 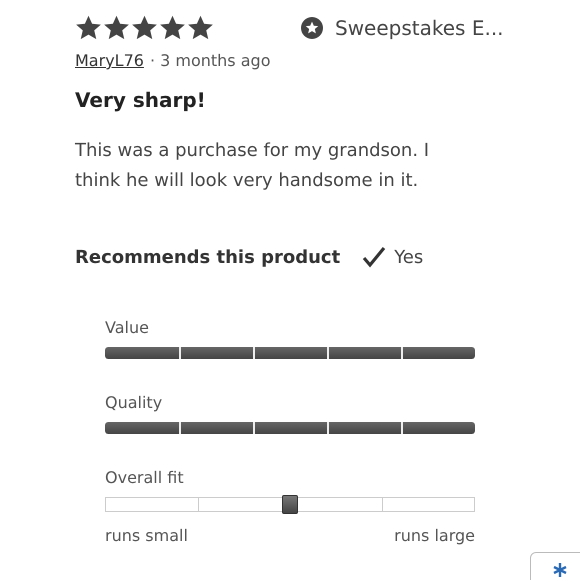 I want to click on review-text: This was a purchase for my grandson. I think he will look very handsome in it., so click(x=252, y=166).